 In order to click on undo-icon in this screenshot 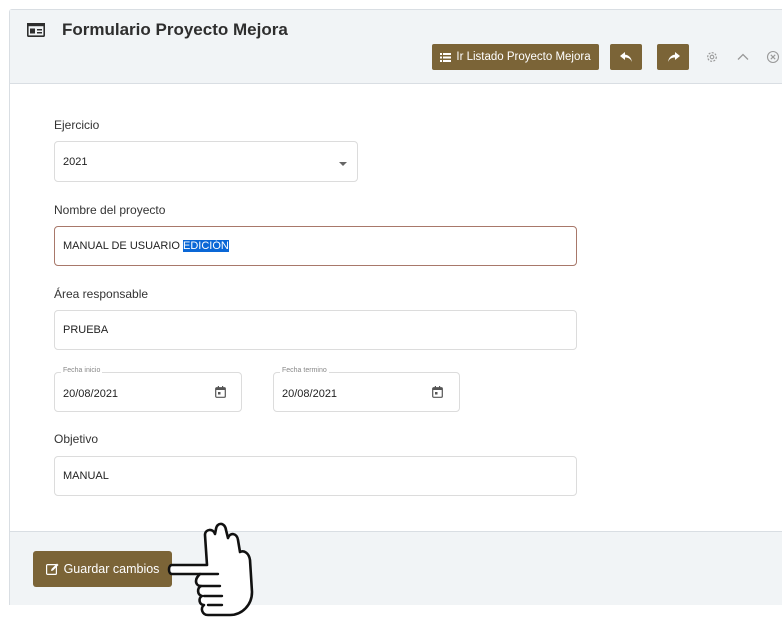, I will do `click(625, 56)`.